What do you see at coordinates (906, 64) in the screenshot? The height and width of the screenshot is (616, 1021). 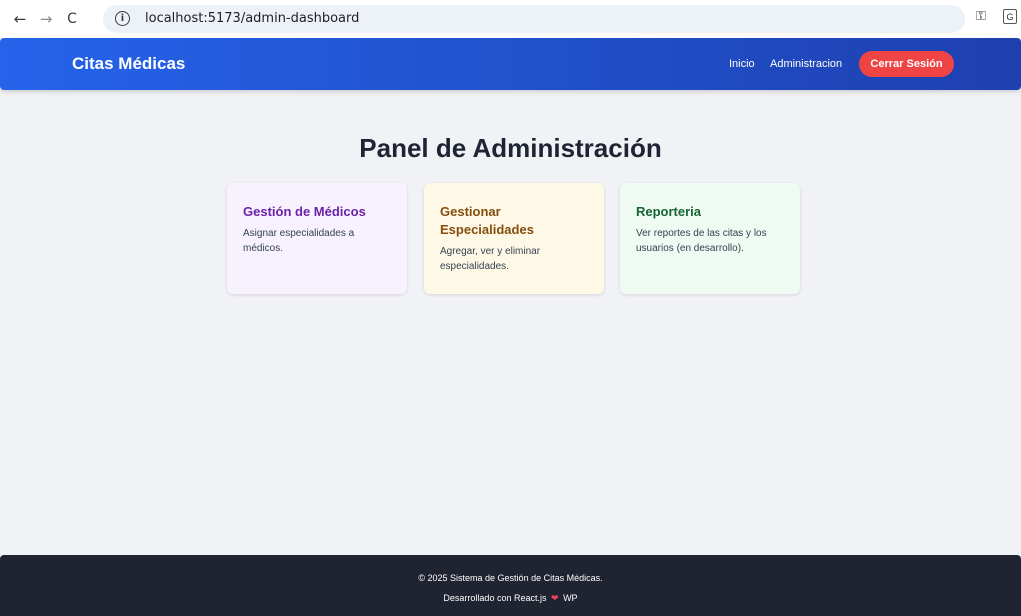 I see `logout-button: Cerrar Sesión` at bounding box center [906, 64].